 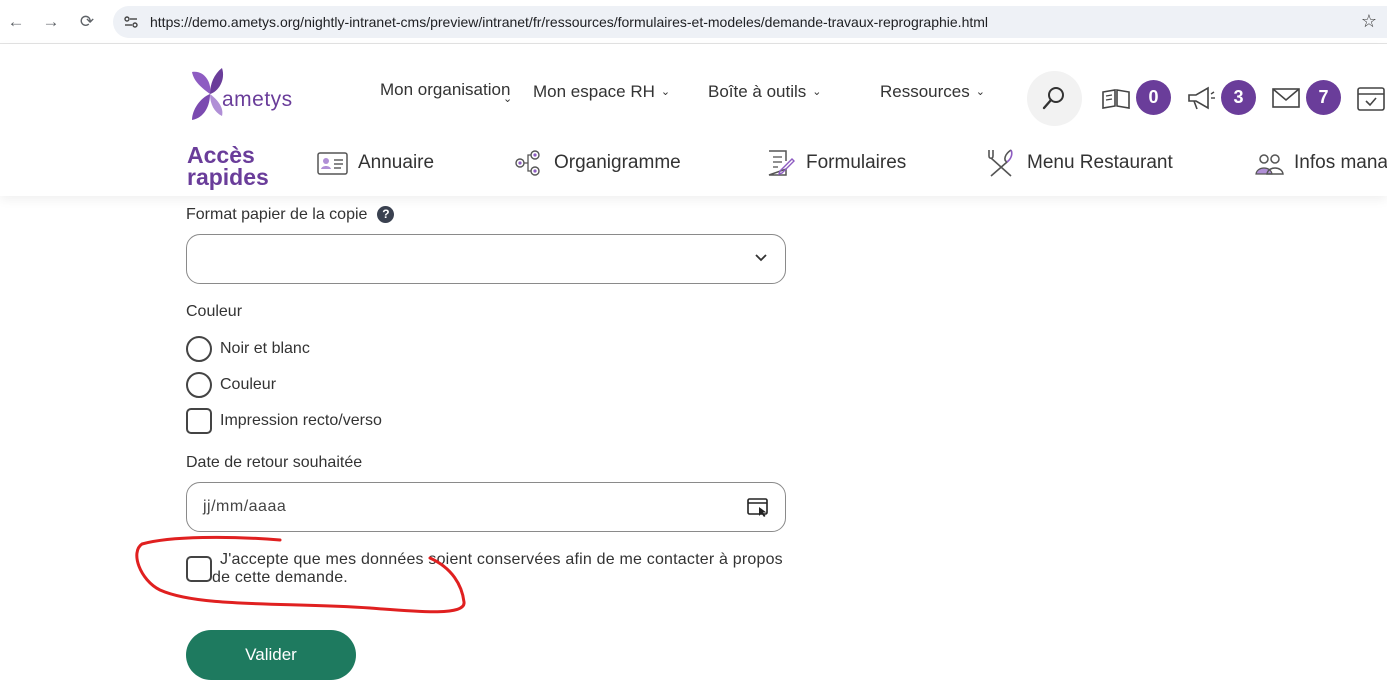 I want to click on quick-link-menu-restaurant: Menu Restaurant, so click(x=1079, y=163).